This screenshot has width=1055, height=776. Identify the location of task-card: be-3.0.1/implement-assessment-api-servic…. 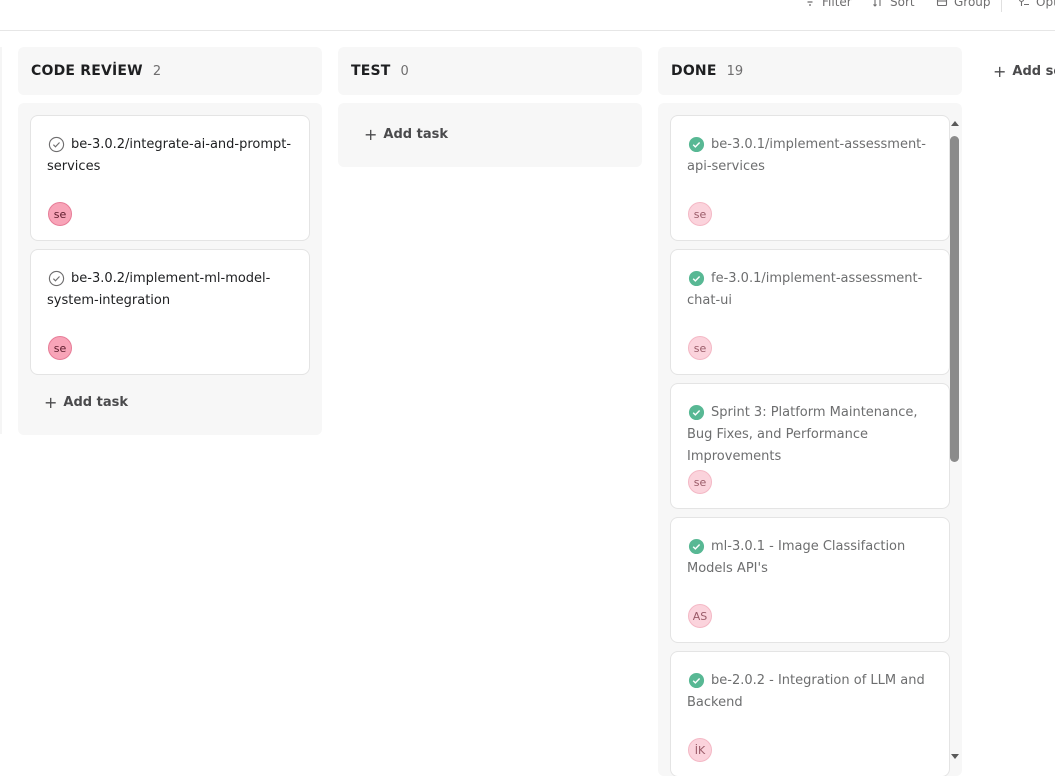
(810, 178).